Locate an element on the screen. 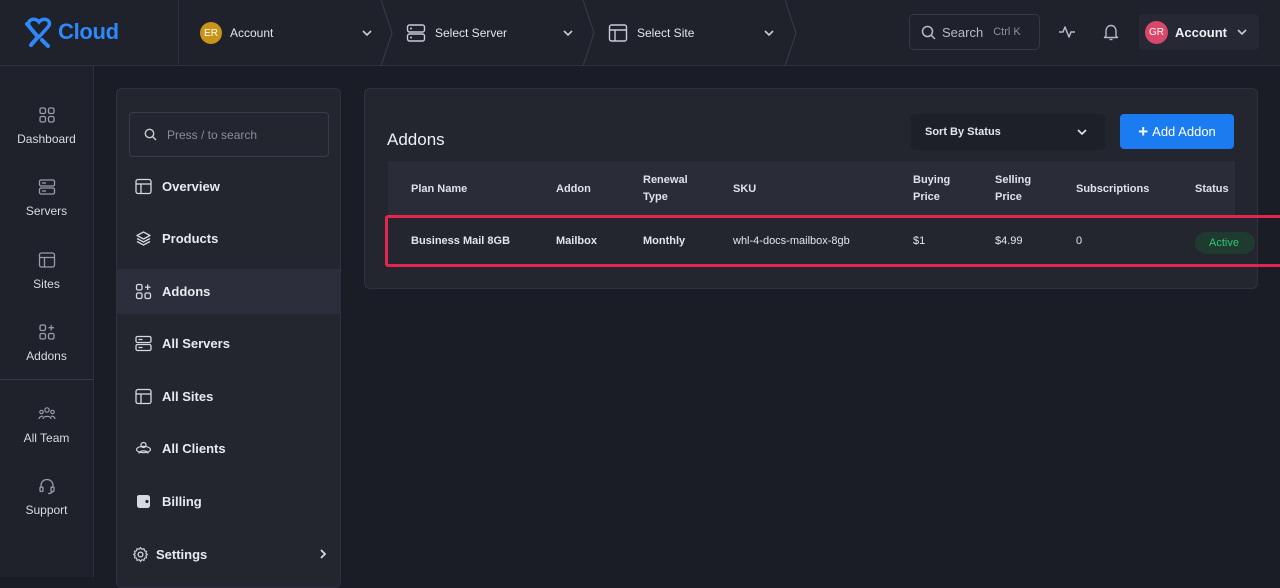 The height and width of the screenshot is (588, 1280). rail-item-dashboard: Dashboard is located at coordinates (46, 126).